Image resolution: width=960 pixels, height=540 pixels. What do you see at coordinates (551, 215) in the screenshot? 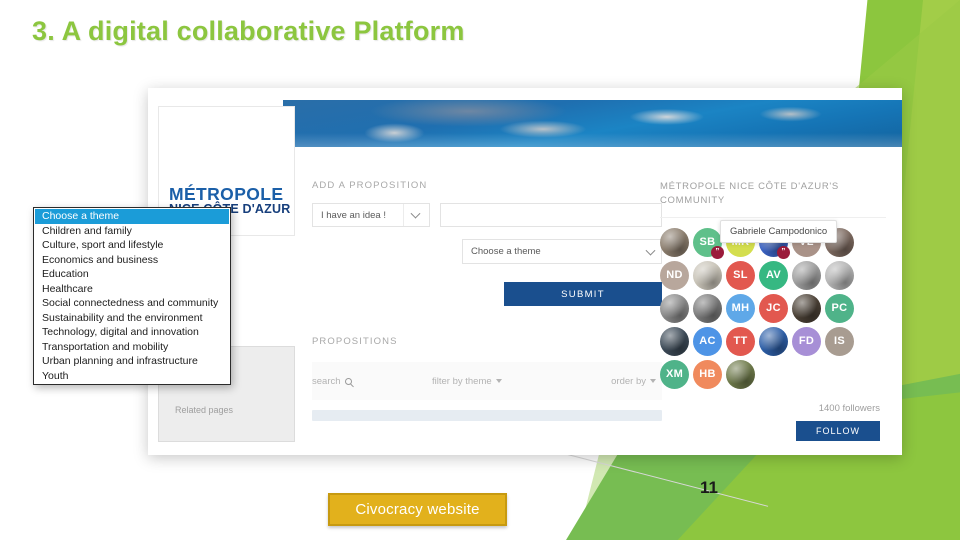
I see `proposition-title-input` at bounding box center [551, 215].